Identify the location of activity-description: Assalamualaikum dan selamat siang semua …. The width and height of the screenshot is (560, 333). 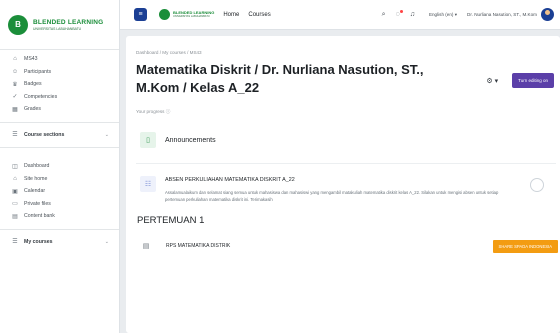
(332, 196).